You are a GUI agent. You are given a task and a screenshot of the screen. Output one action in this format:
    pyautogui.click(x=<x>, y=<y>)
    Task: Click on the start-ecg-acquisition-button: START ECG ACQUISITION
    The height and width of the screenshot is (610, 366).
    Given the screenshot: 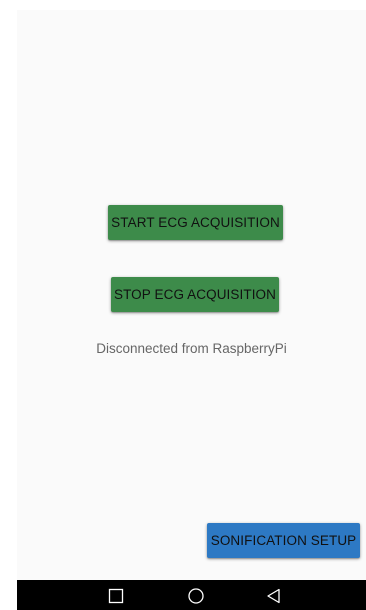 What is the action you would take?
    pyautogui.click(x=195, y=222)
    